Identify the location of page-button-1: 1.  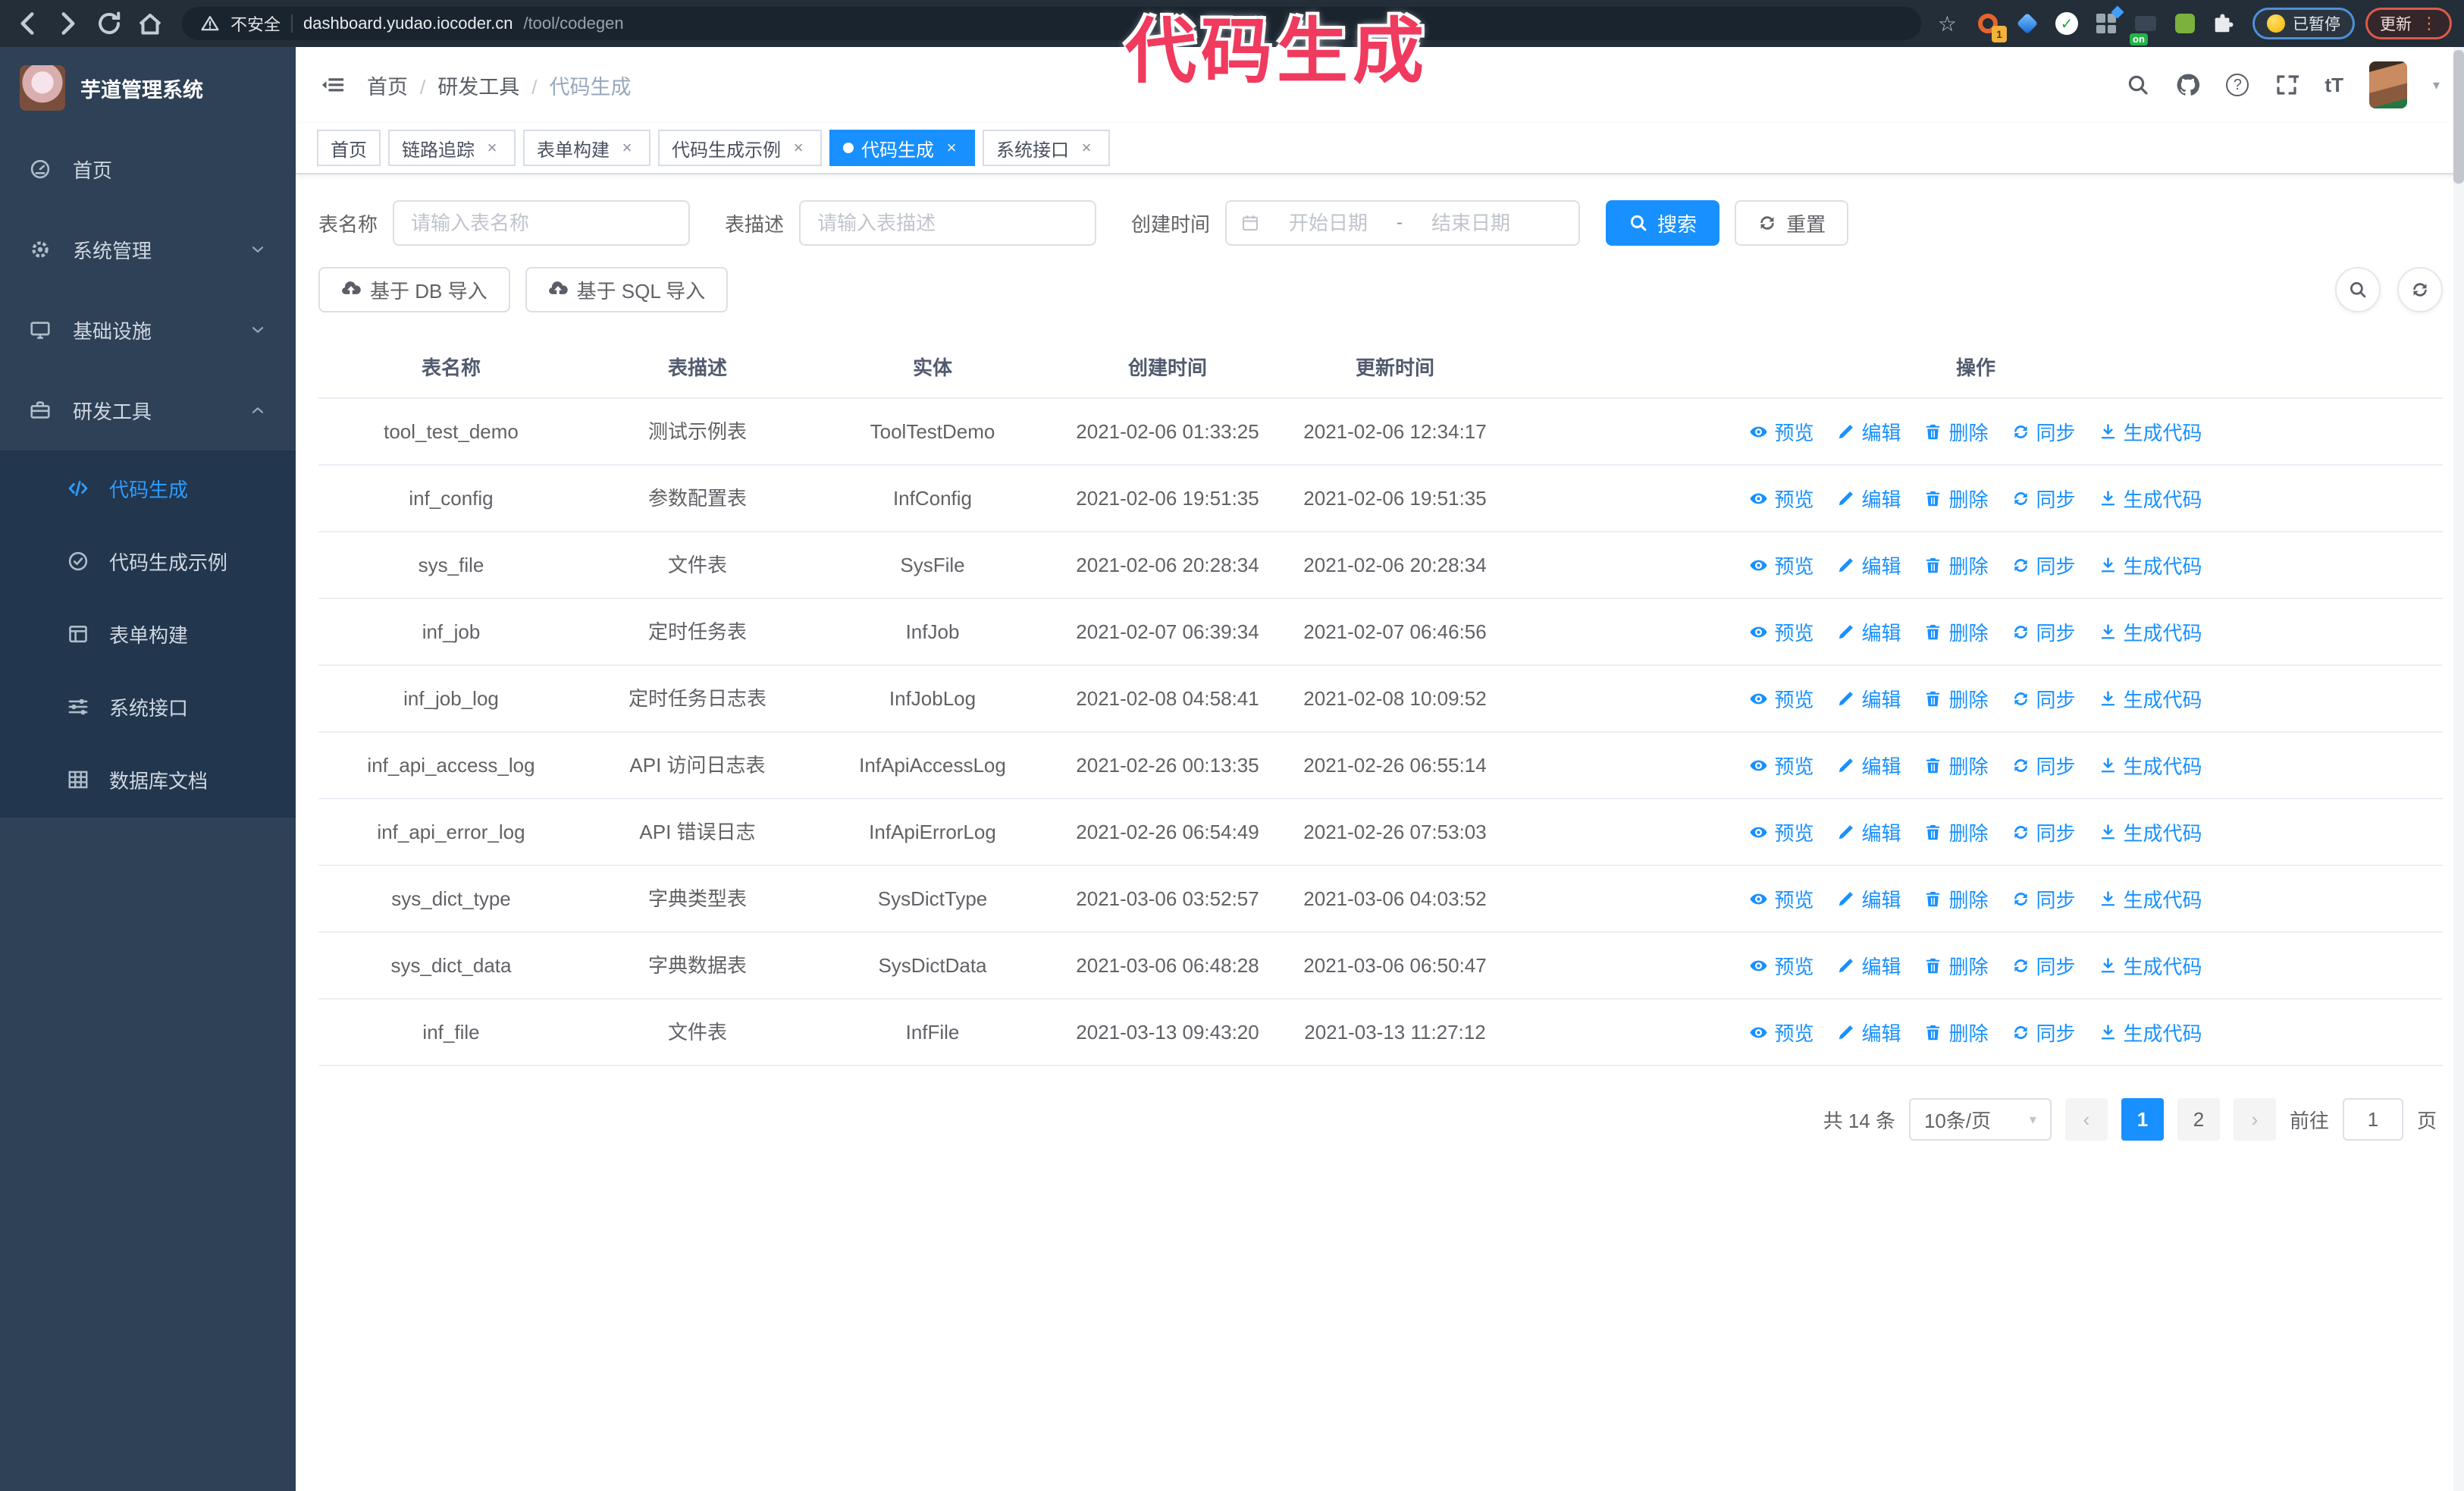
(2143, 1119).